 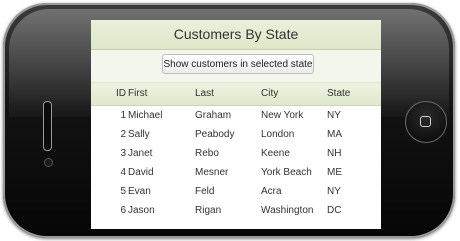 What do you see at coordinates (236, 210) in the screenshot?
I see `table-row: 6 Jason Rigan Washington DC` at bounding box center [236, 210].